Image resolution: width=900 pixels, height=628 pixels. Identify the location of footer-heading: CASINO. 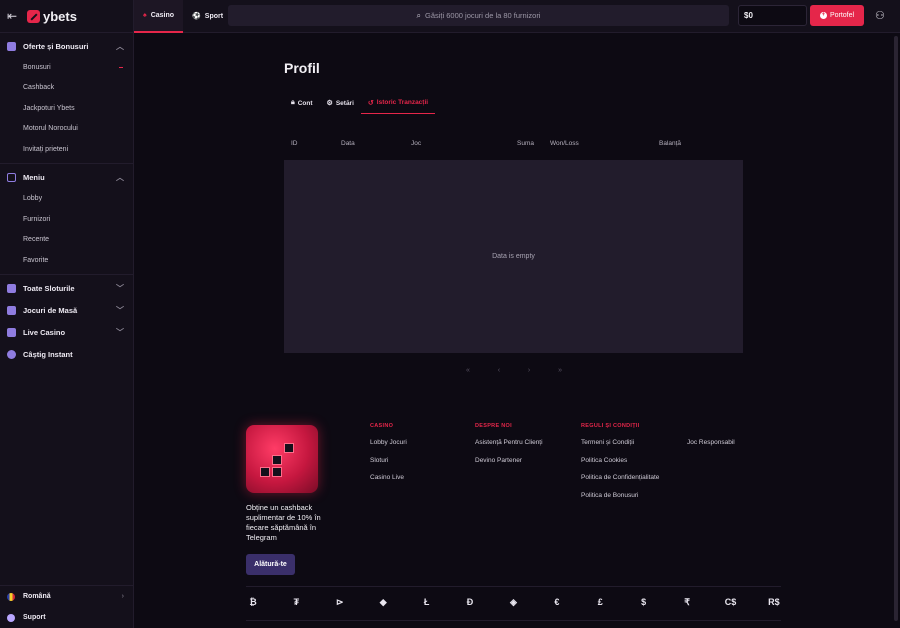
(382, 426).